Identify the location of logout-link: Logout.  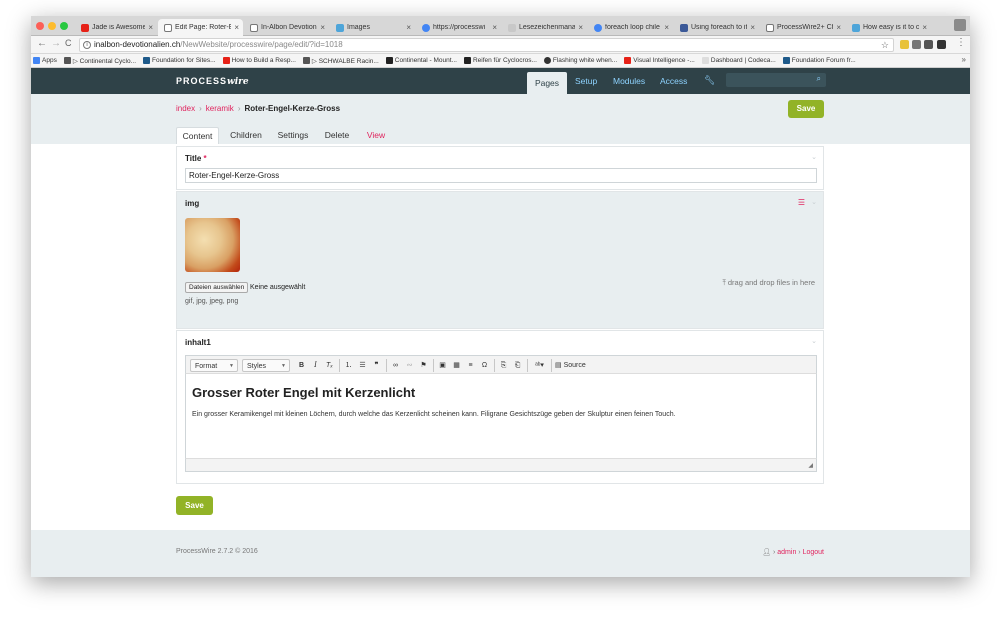
(813, 552).